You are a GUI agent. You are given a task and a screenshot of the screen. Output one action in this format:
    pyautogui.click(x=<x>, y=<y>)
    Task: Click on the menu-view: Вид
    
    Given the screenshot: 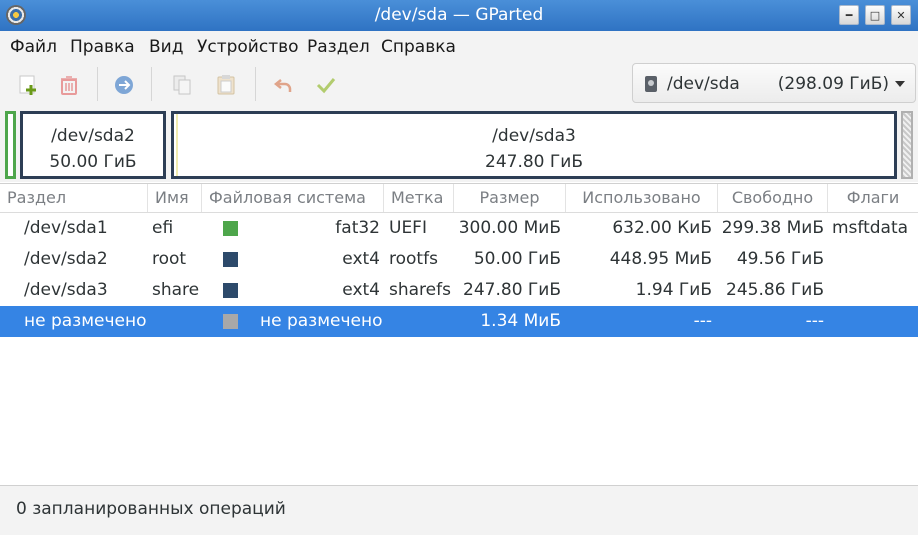 What is the action you would take?
    pyautogui.click(x=166, y=47)
    